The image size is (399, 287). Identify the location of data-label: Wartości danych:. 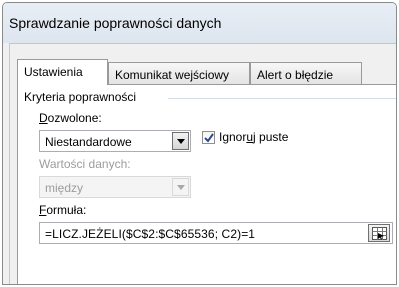
(85, 164).